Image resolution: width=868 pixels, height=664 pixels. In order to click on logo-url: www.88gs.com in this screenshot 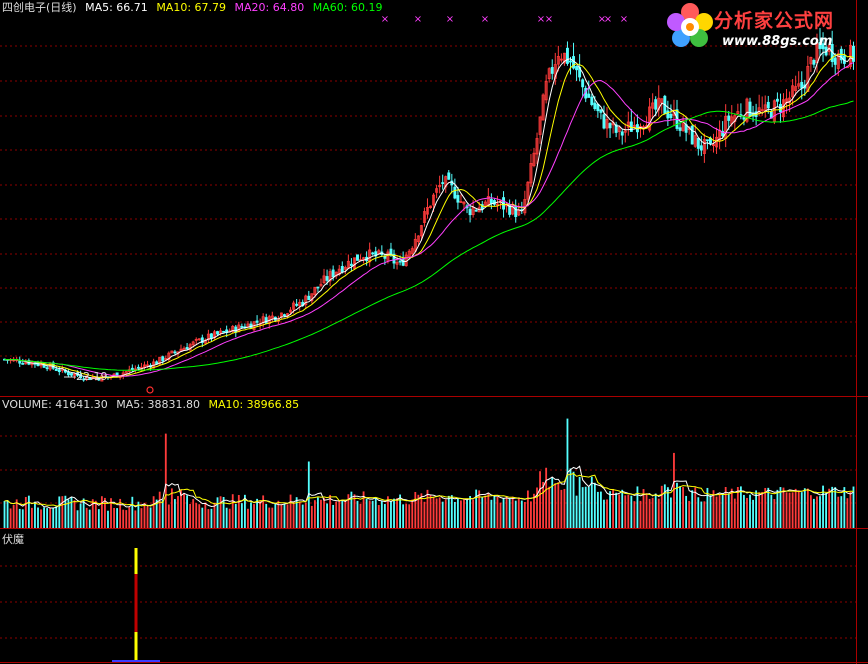, I will do `click(777, 41)`.